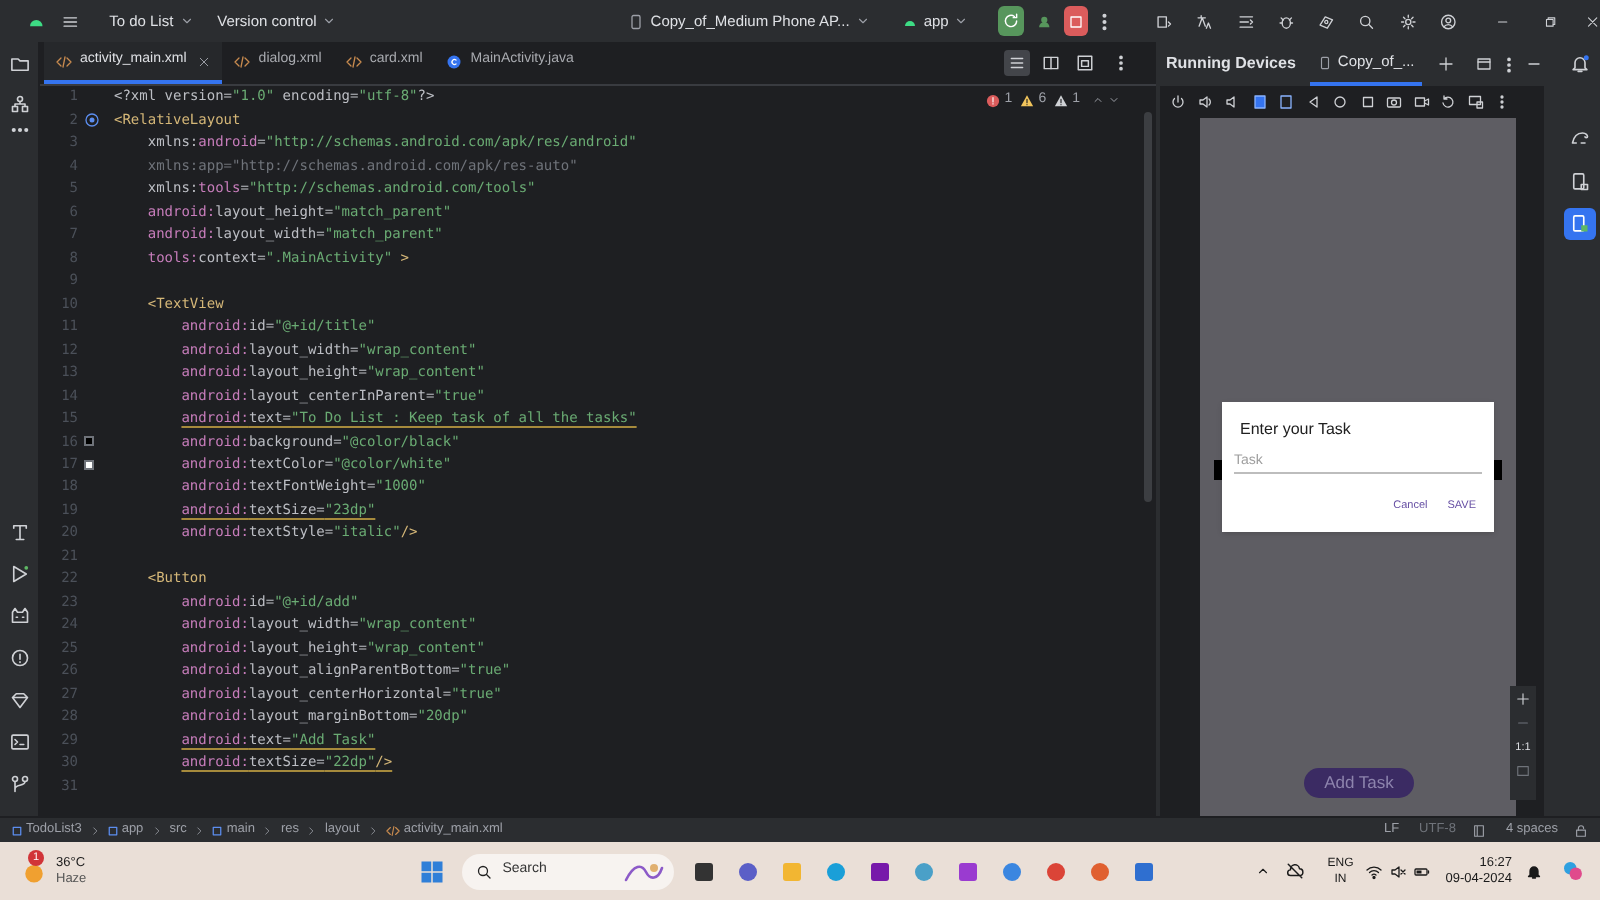  Describe the element at coordinates (1394, 102) in the screenshot. I see `camera-icon` at that location.